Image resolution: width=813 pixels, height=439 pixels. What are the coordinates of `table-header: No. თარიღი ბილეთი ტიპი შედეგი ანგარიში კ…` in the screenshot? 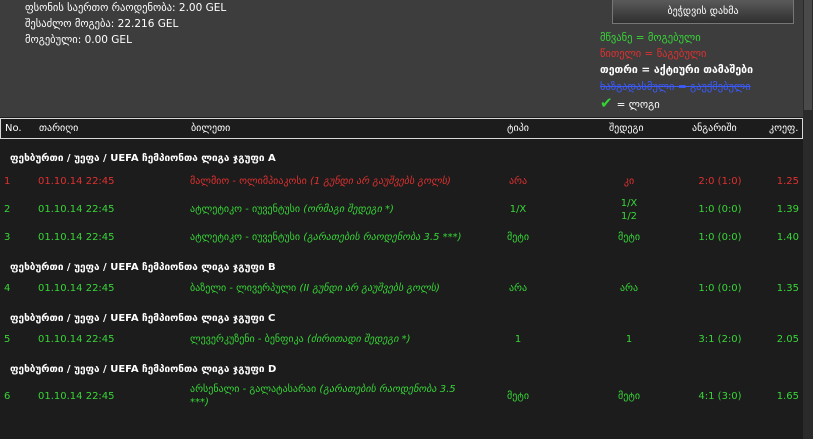 It's located at (401, 128).